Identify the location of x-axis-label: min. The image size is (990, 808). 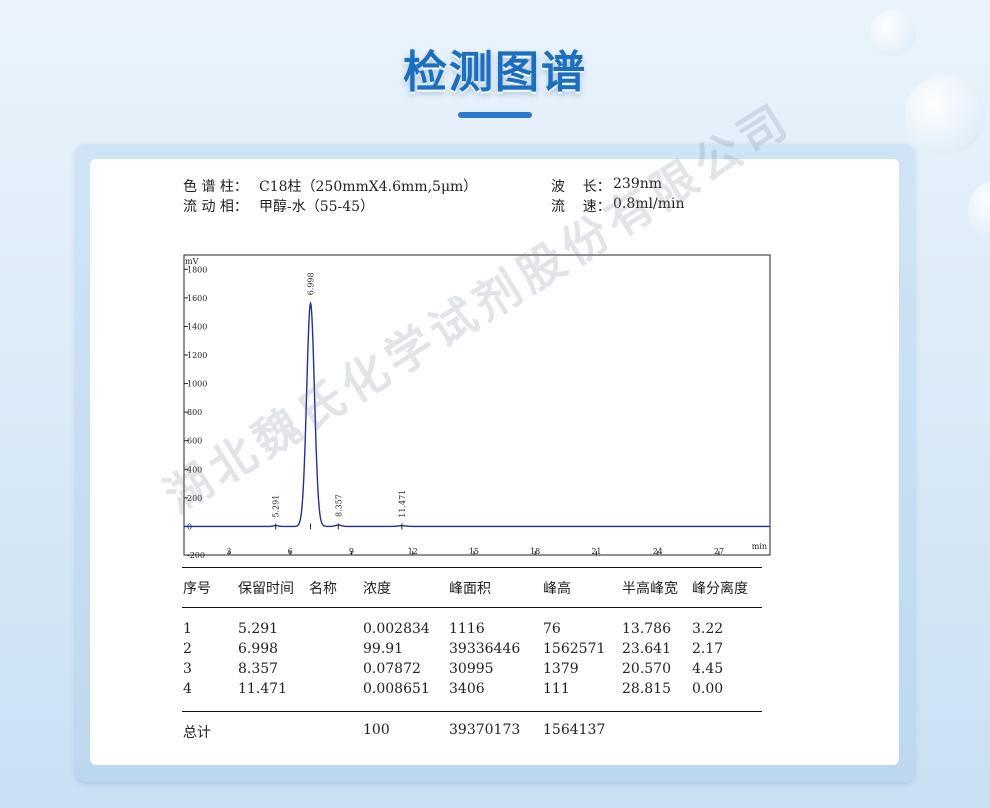
(759, 546).